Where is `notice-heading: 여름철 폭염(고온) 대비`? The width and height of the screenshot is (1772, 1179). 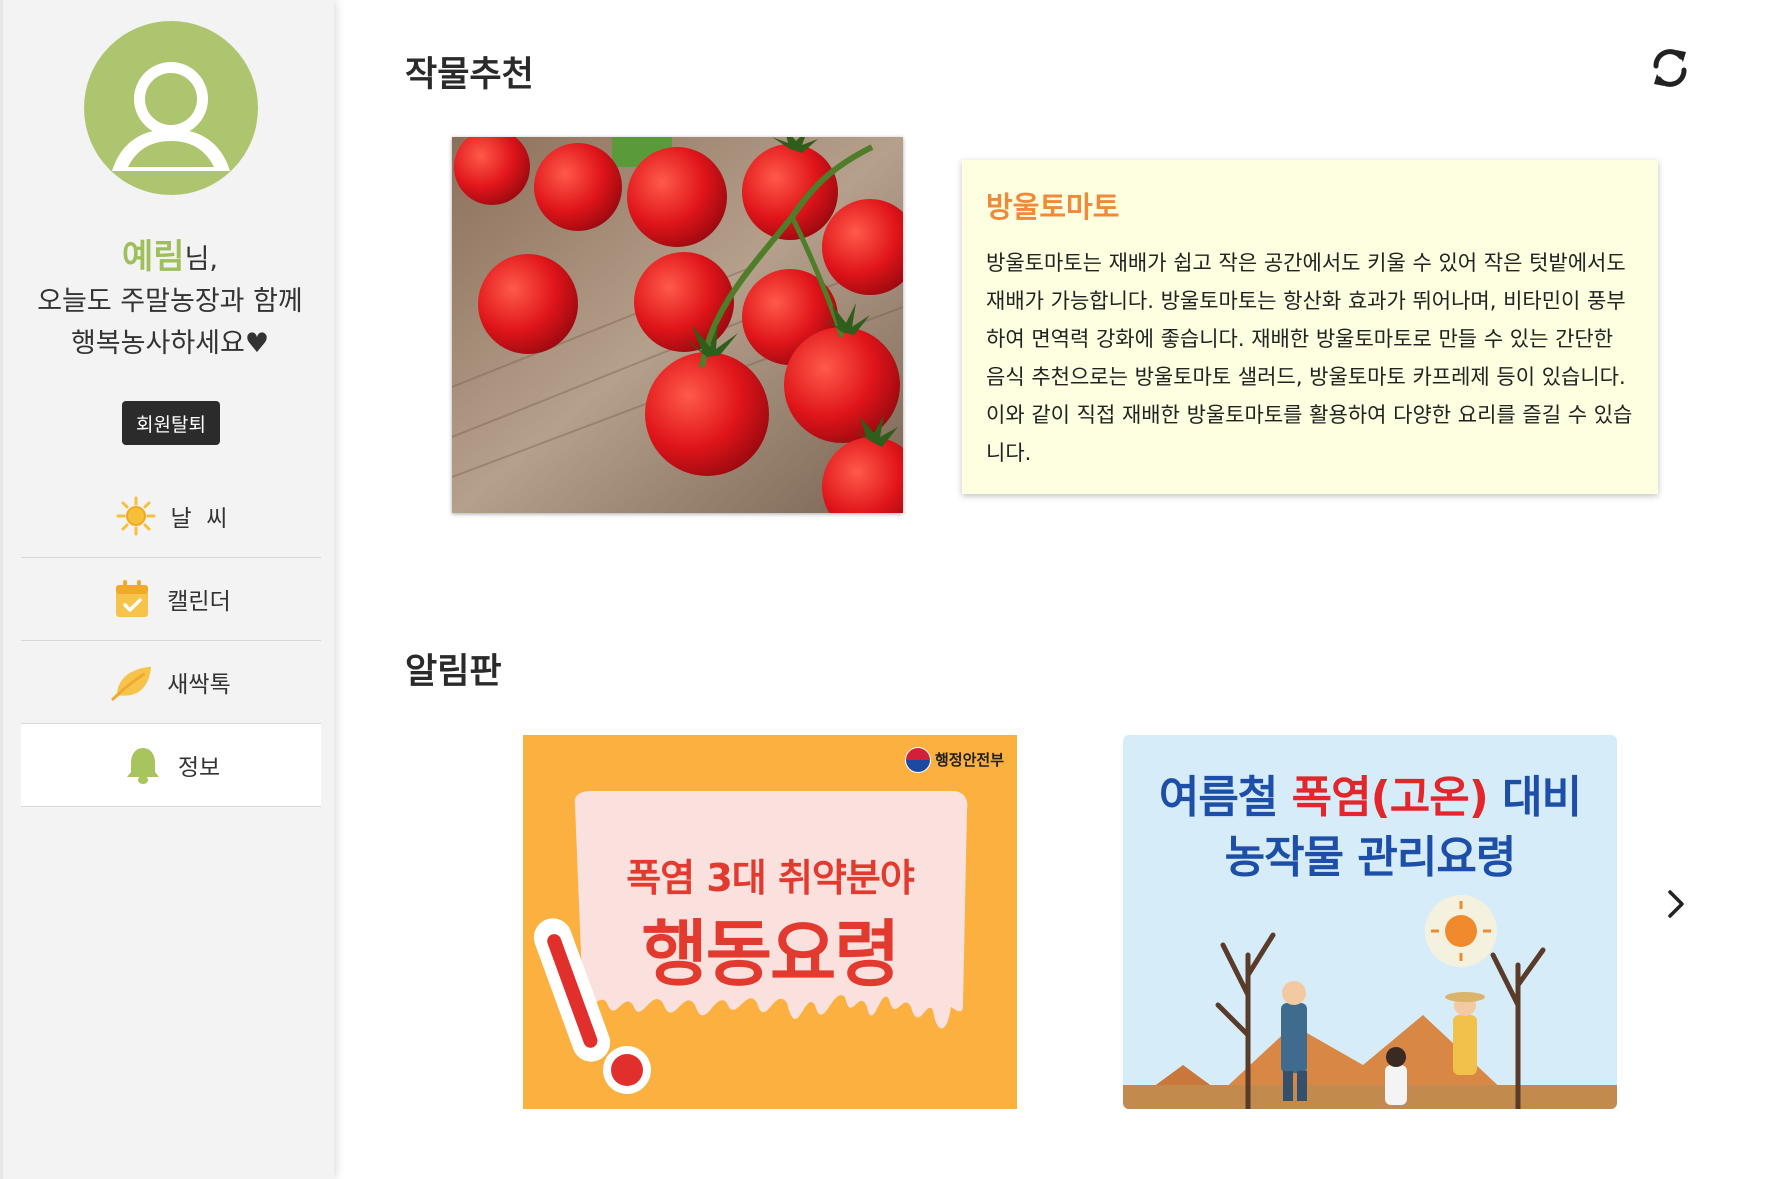 notice-heading: 여름철 폭염(고온) 대비 is located at coordinates (1370, 793).